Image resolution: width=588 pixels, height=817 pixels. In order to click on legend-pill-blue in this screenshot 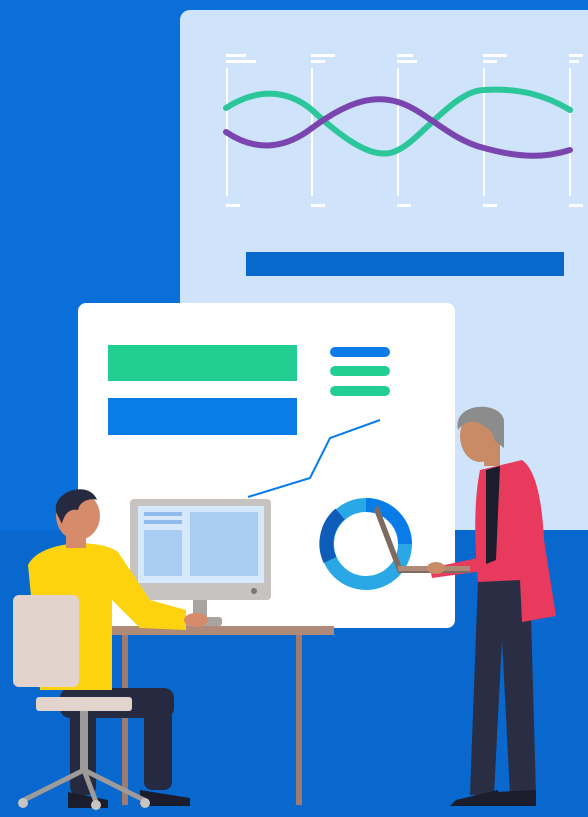, I will do `click(360, 352)`.